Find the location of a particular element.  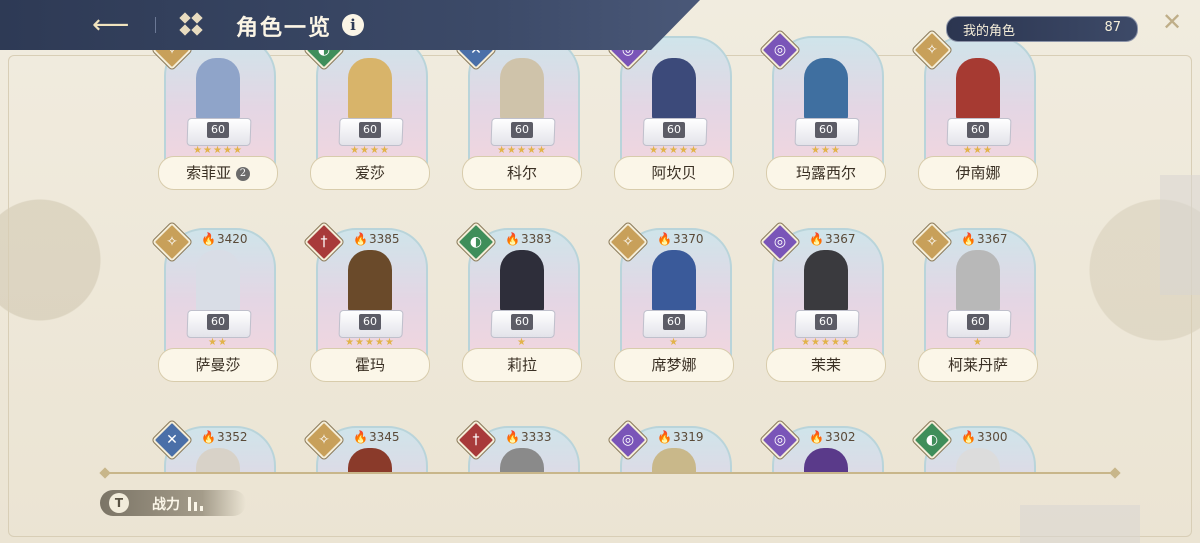

power-value: 🔥3333 is located at coordinates (528, 437).